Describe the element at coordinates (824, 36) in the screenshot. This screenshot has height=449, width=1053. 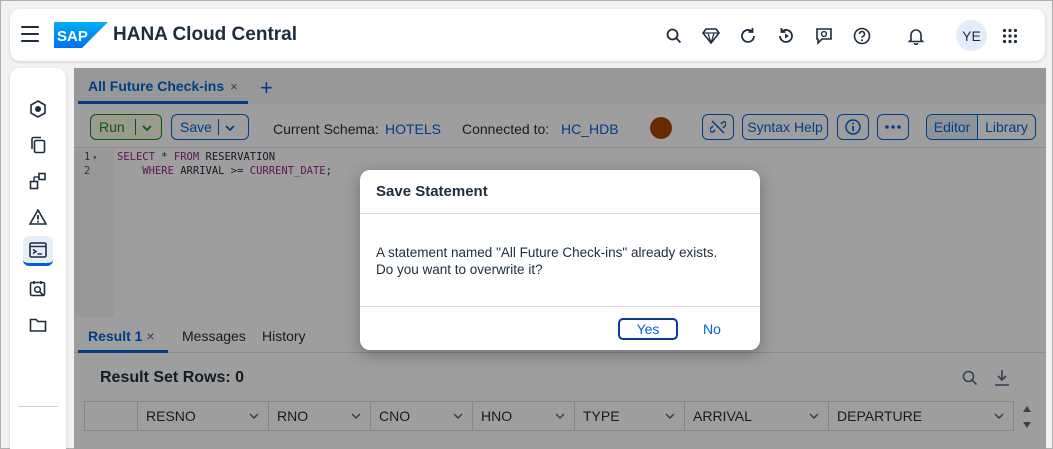
I see `feedback-icon` at that location.